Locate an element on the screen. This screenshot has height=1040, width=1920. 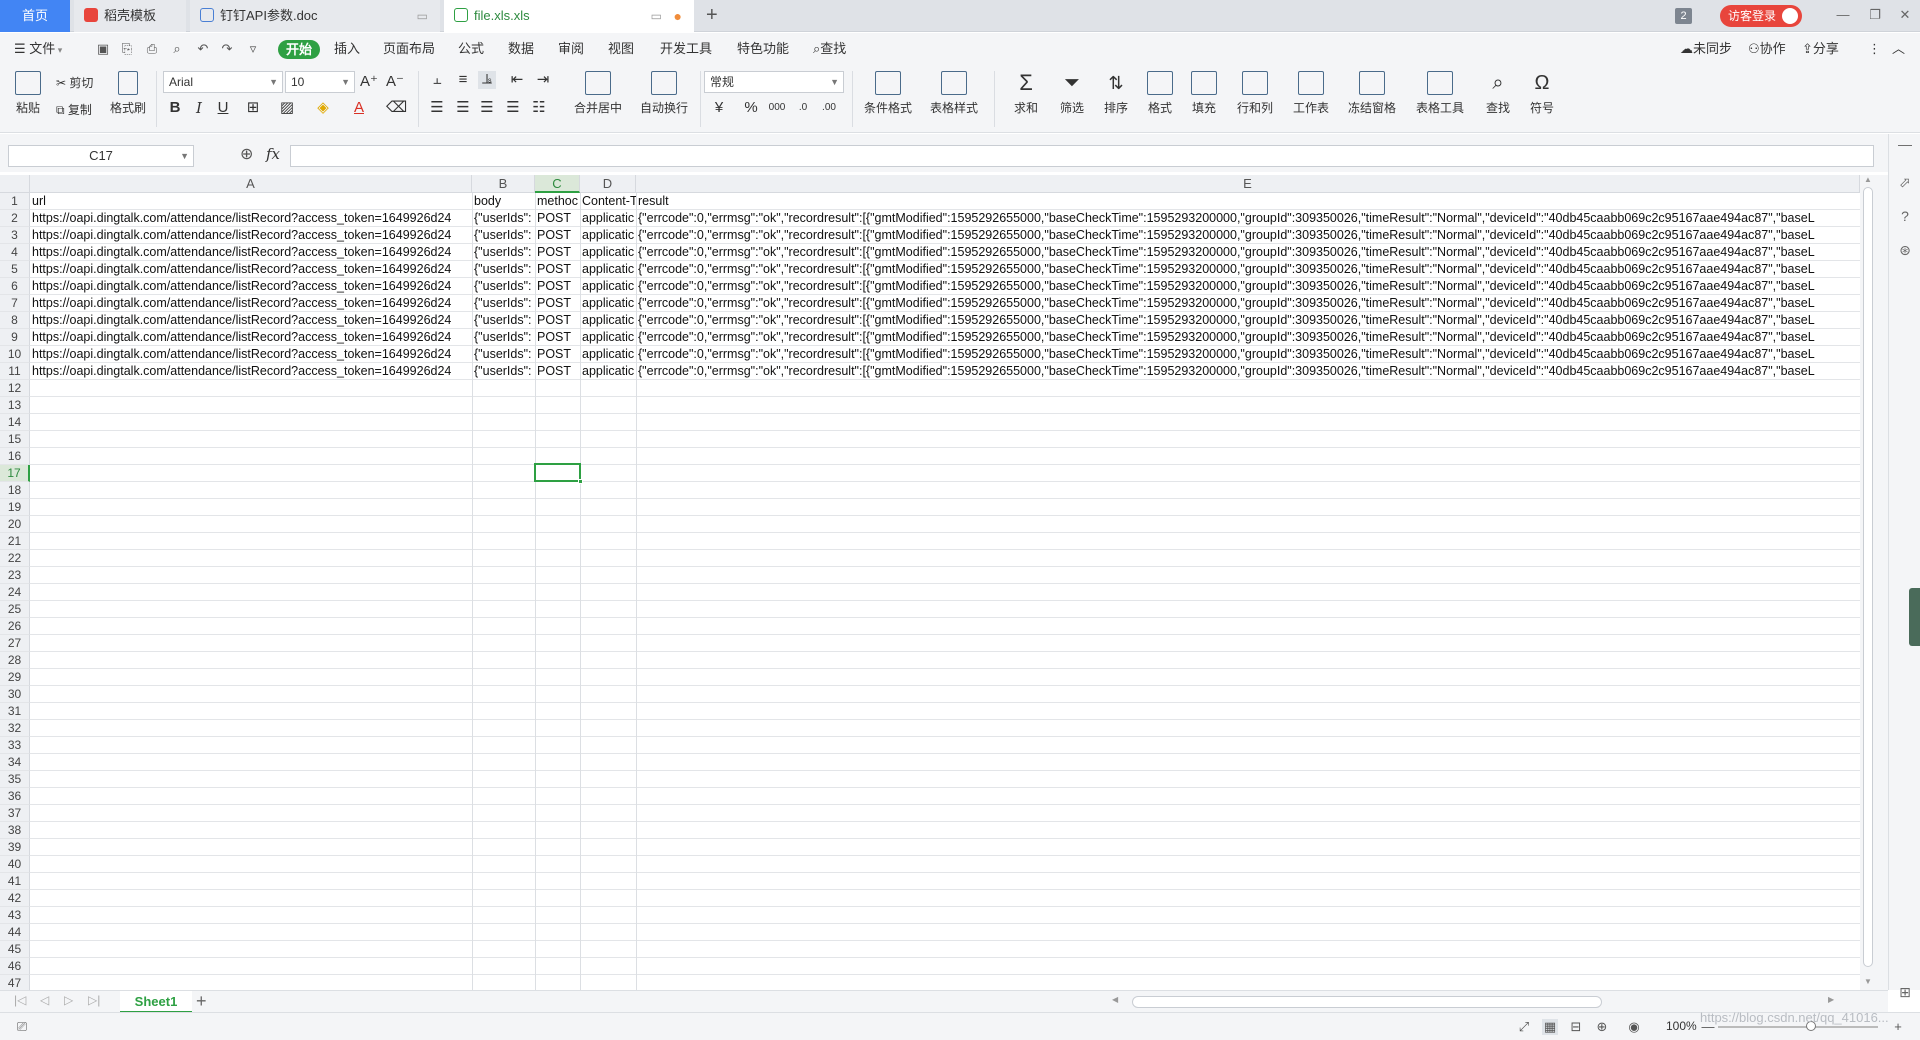
minimize-icon: — is located at coordinates (1843, 16).